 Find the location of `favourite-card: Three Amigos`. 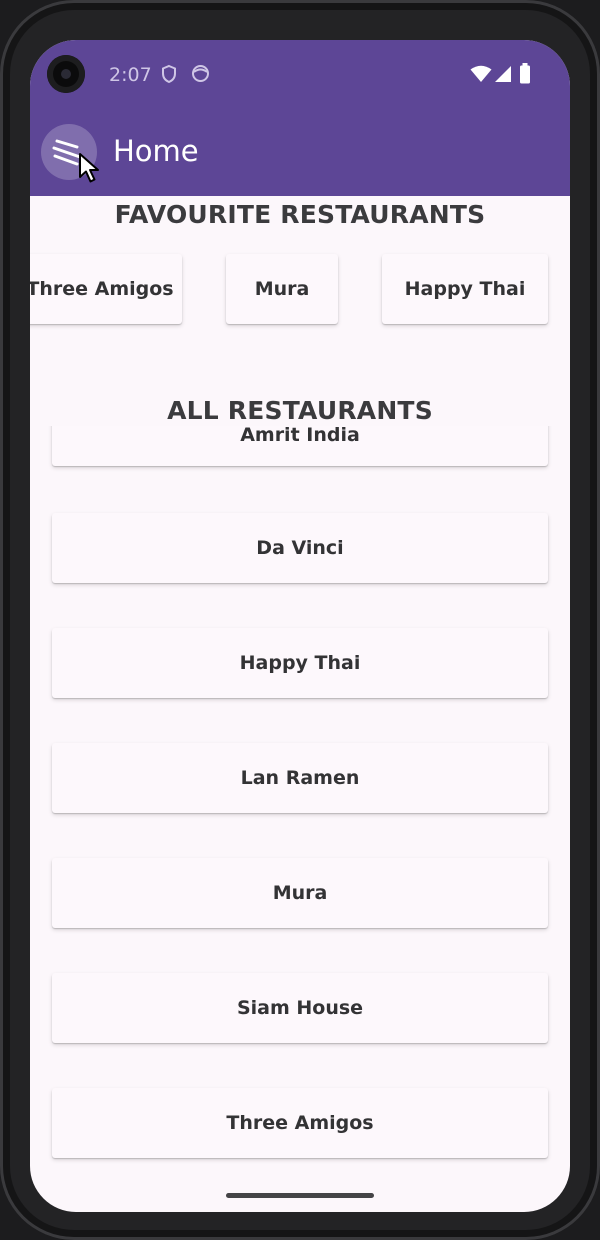

favourite-card: Three Amigos is located at coordinates (106, 289).